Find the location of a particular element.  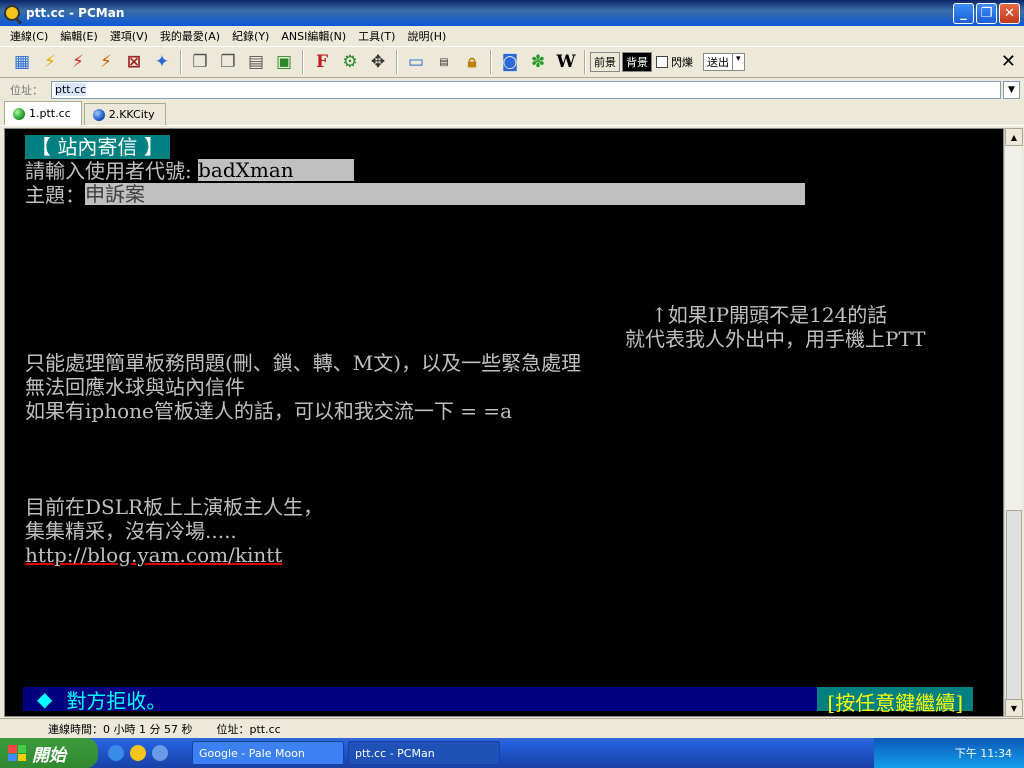

subject-field: 申訴案 is located at coordinates (445, 194).